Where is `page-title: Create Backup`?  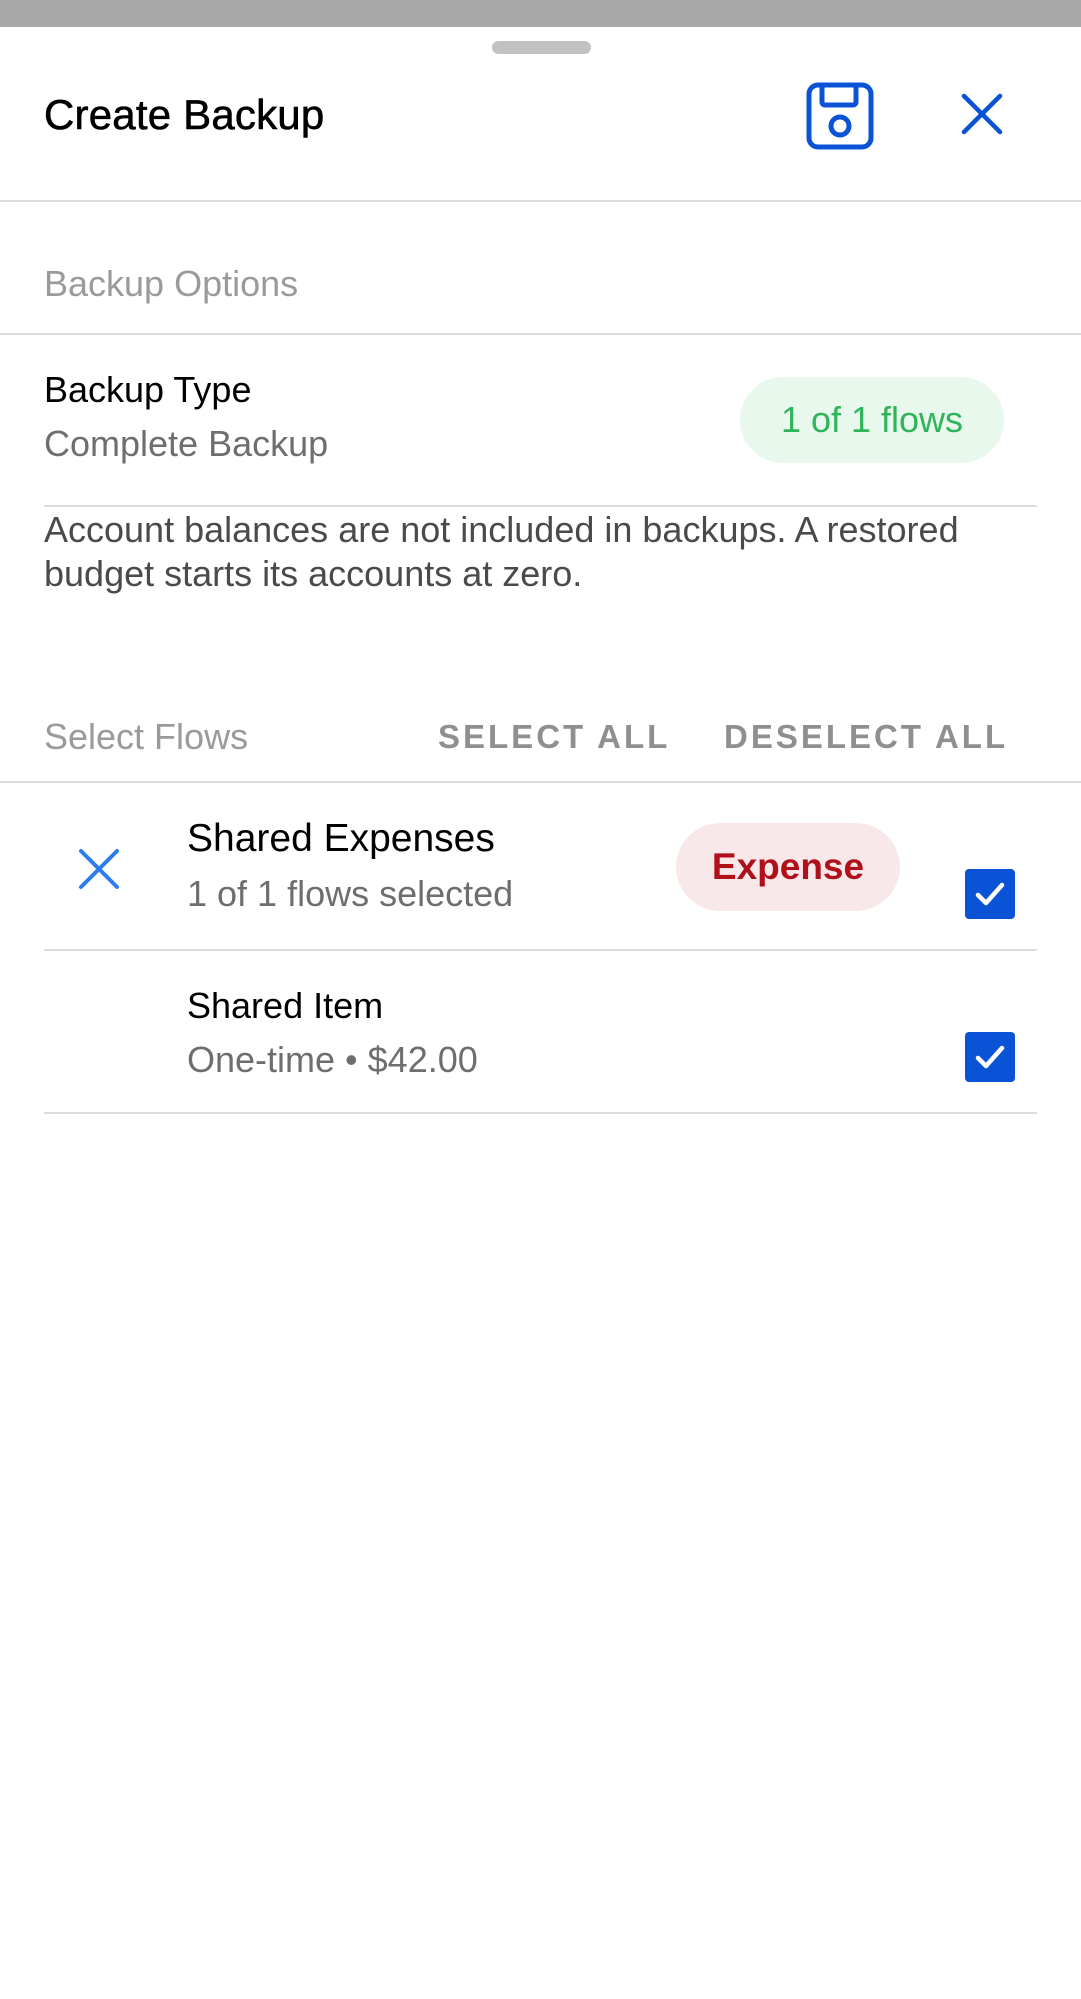 page-title: Create Backup is located at coordinates (184, 115).